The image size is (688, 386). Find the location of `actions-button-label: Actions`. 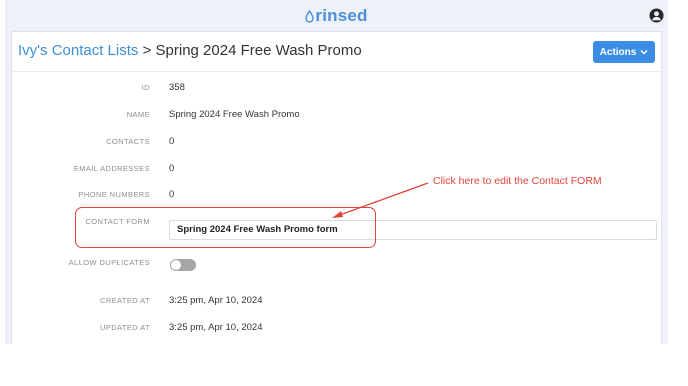

actions-button-label: Actions is located at coordinates (618, 52).